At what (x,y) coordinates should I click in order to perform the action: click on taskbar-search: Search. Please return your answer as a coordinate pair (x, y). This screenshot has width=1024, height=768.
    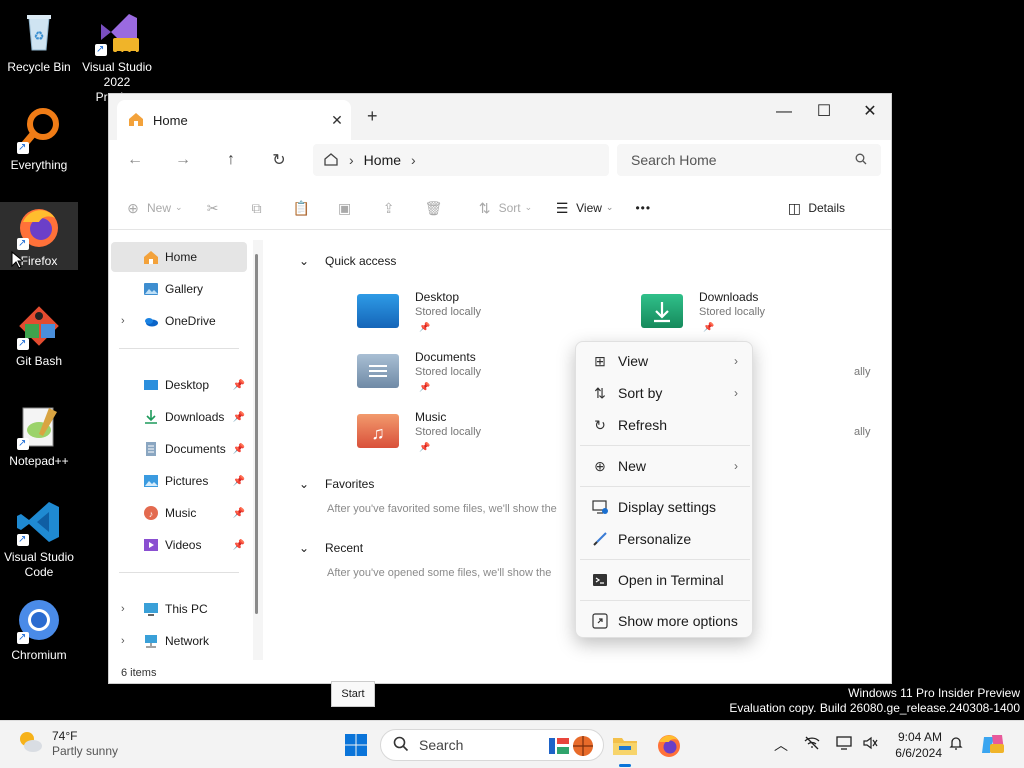
    Looking at the image, I should click on (492, 745).